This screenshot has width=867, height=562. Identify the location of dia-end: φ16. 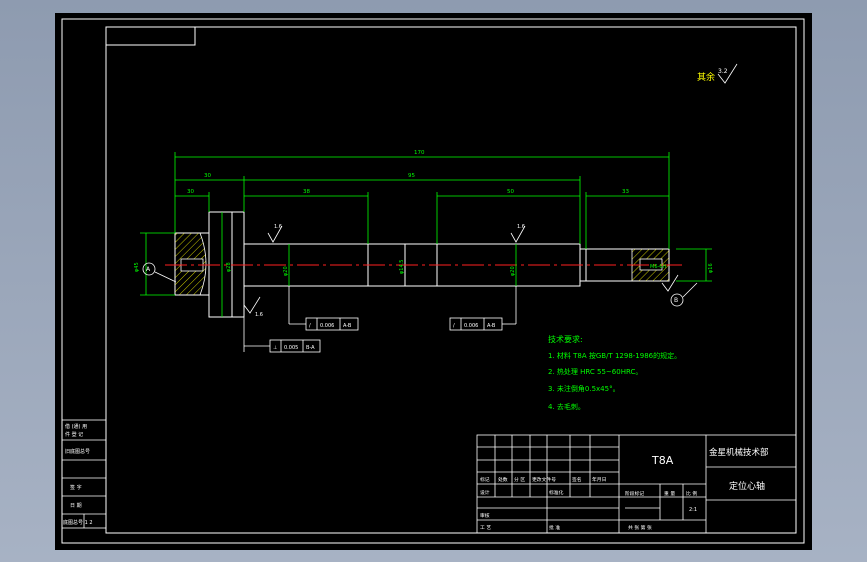
(711, 268).